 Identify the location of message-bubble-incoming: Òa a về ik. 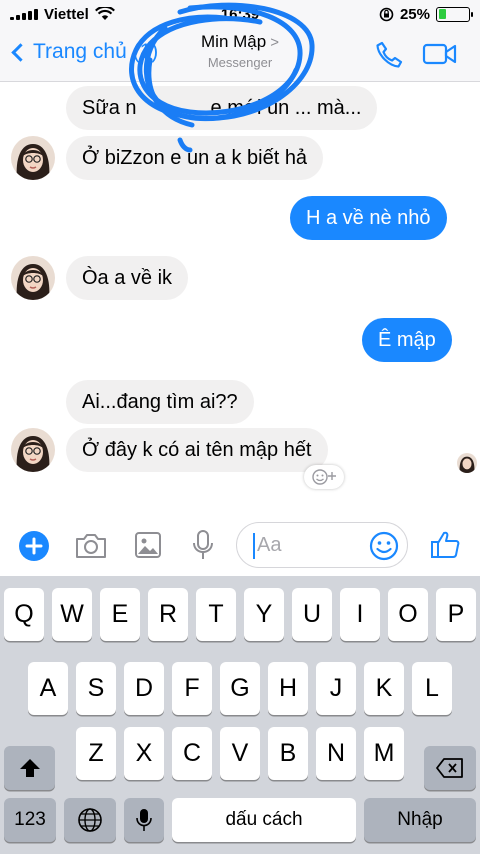
(127, 278).